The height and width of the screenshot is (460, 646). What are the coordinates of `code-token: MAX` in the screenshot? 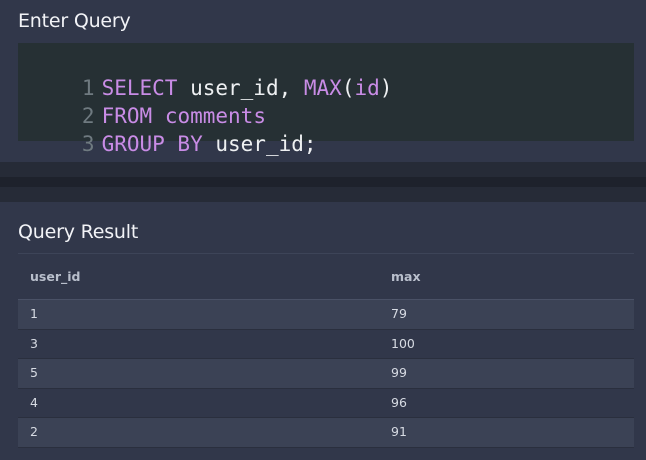 It's located at (322, 88).